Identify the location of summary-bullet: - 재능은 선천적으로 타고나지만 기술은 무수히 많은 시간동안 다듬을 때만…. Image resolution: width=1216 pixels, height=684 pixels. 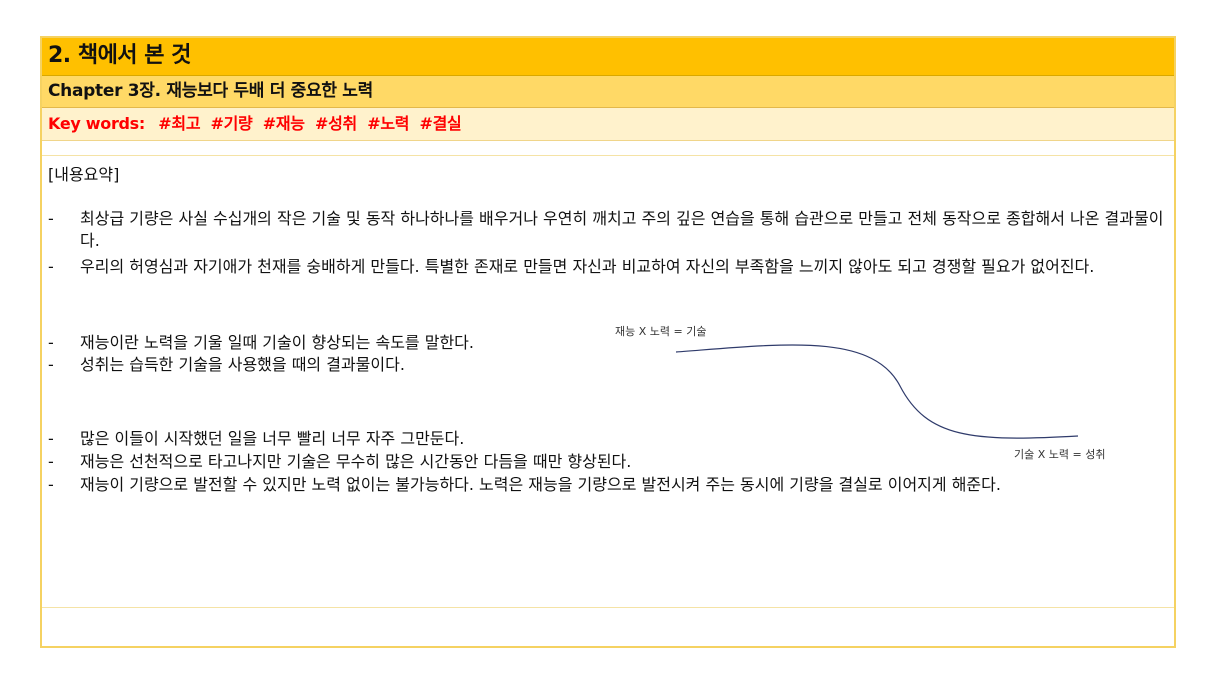
(518, 462).